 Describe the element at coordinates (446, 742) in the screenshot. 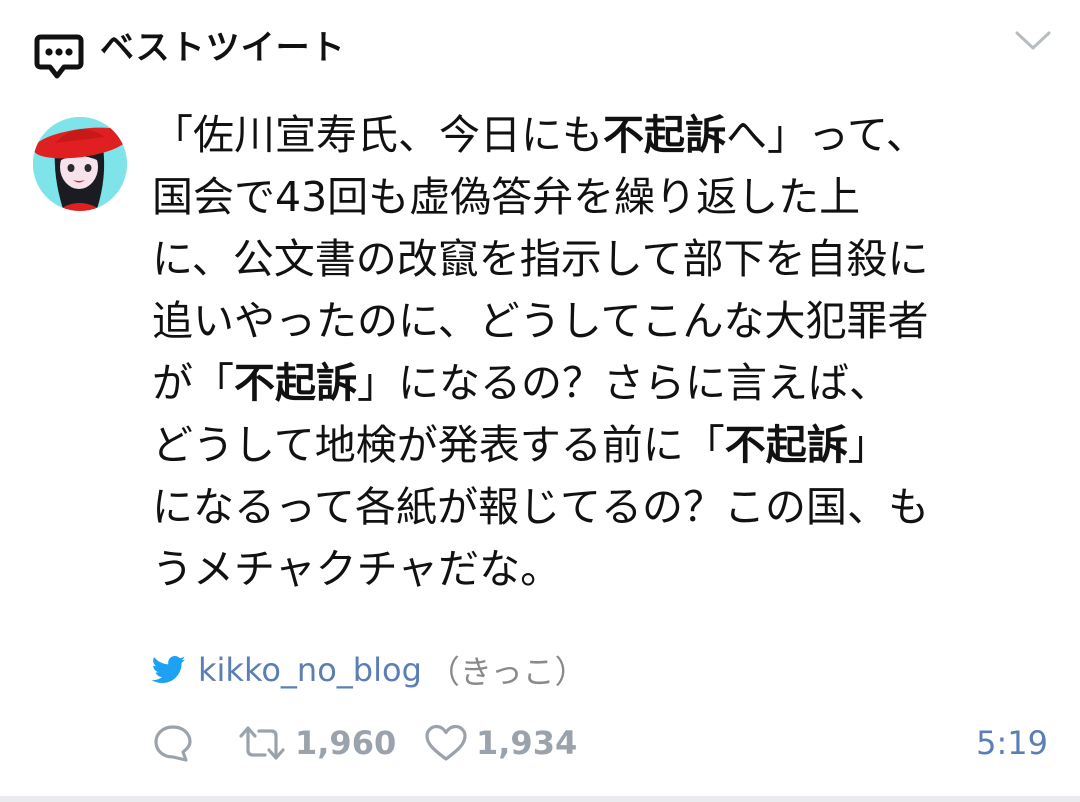

I see `heart-icon` at that location.